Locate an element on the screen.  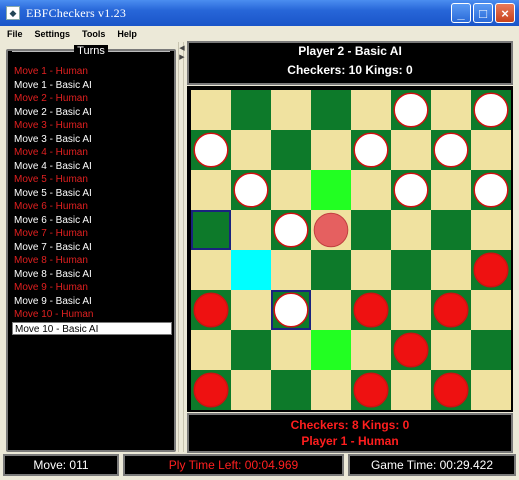
turn-list-item: Move 6 - Human is located at coordinates (92, 207).